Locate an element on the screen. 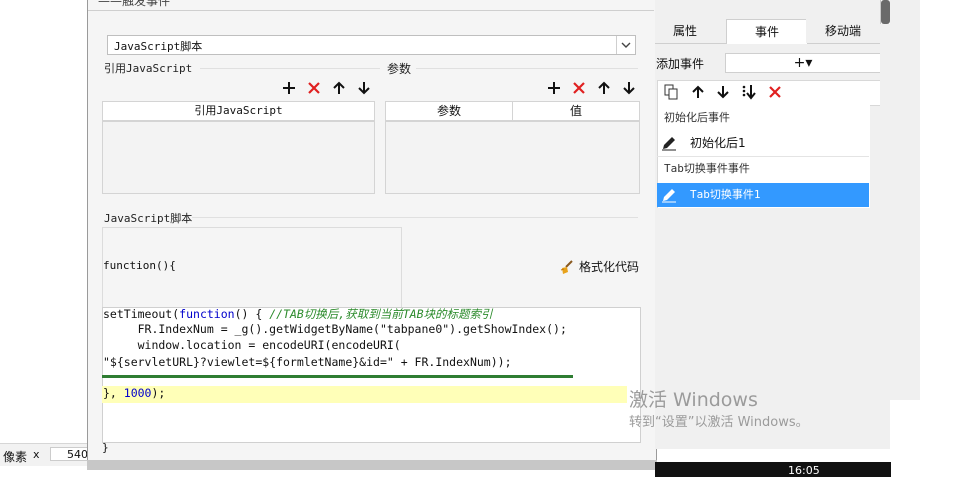 The height and width of the screenshot is (477, 978). delete-ref-button is located at coordinates (314, 88).